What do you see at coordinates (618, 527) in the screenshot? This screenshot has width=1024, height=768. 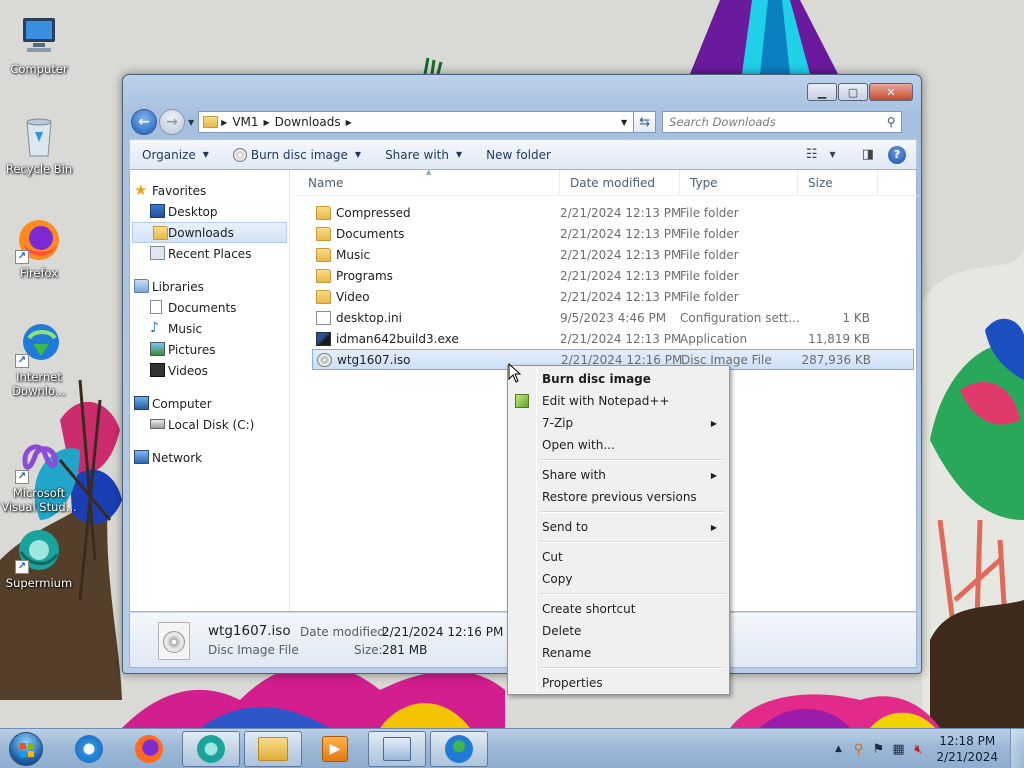 I see `menu-item-send-to: Send to ▶` at bounding box center [618, 527].